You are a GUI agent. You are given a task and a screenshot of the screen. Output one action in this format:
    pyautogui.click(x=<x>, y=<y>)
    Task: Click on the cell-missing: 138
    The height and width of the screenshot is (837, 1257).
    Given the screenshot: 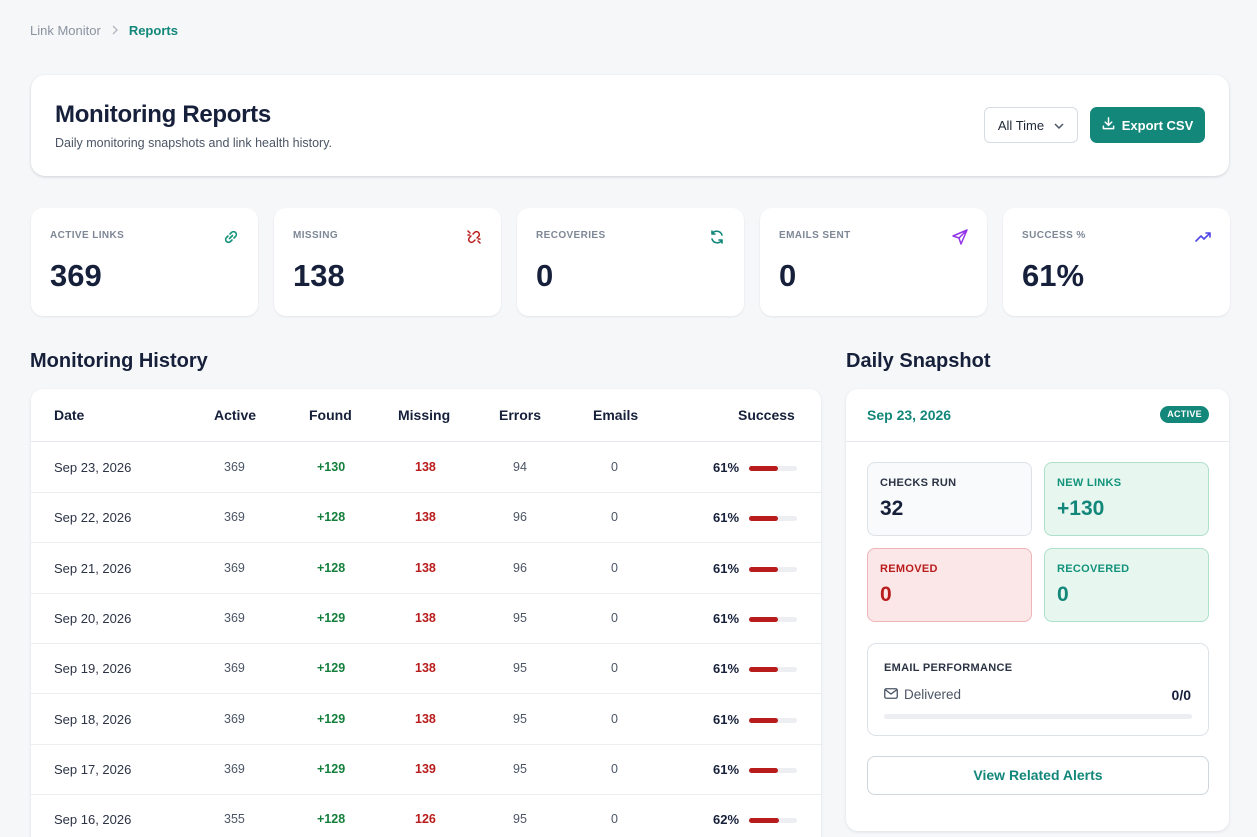 What is the action you would take?
    pyautogui.click(x=425, y=668)
    